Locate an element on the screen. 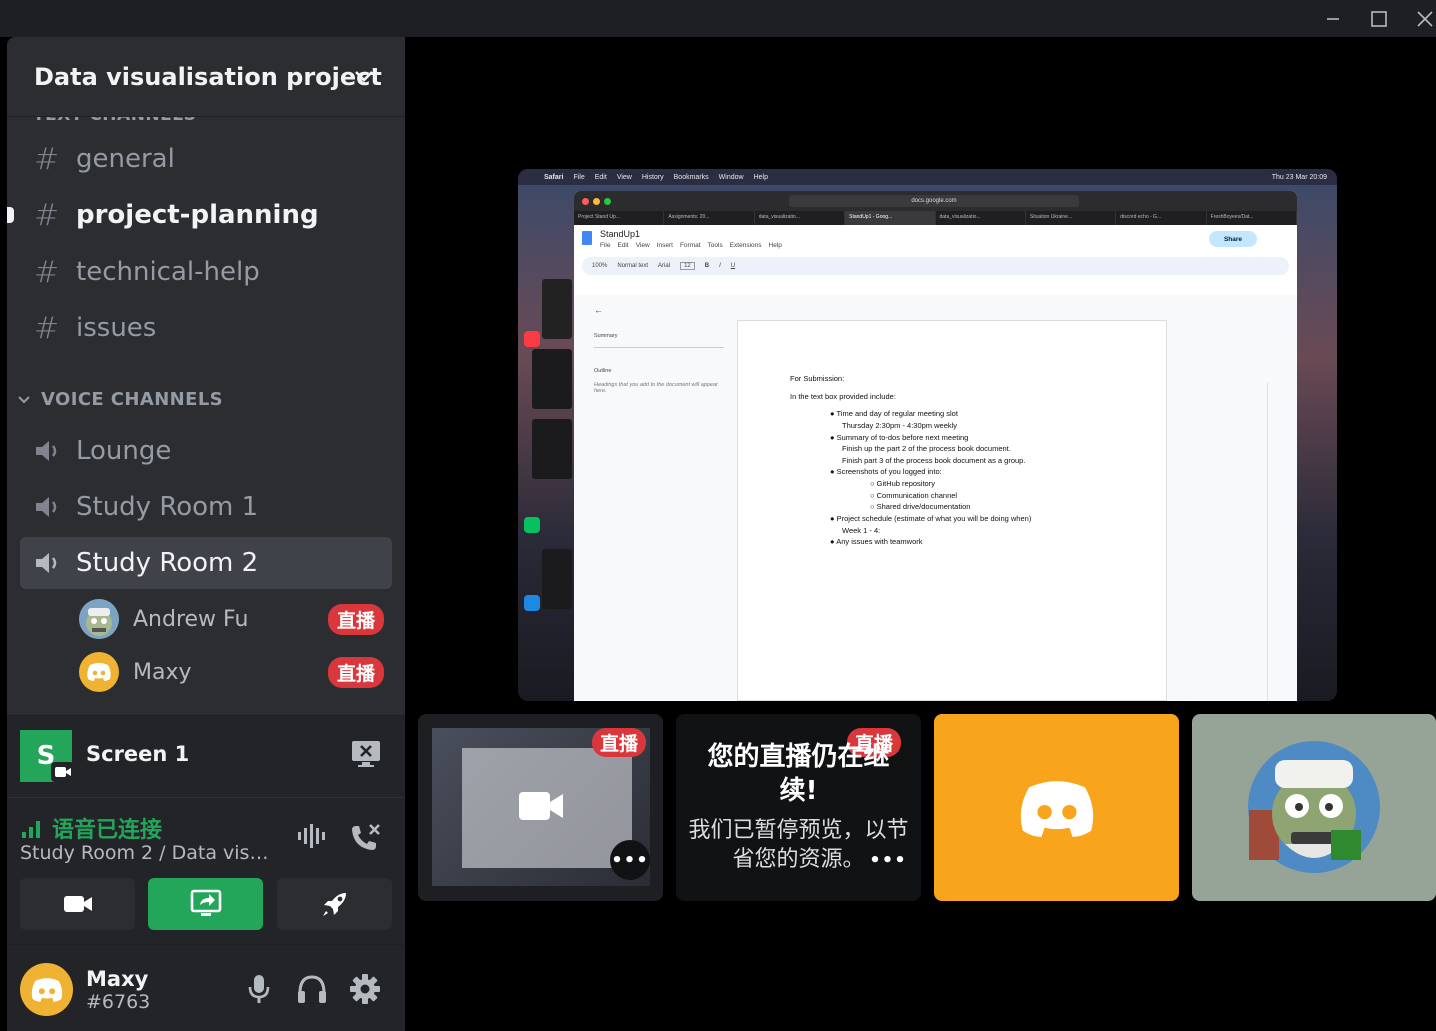 The height and width of the screenshot is (1031, 1436). screen-share-button is located at coordinates (205, 904).